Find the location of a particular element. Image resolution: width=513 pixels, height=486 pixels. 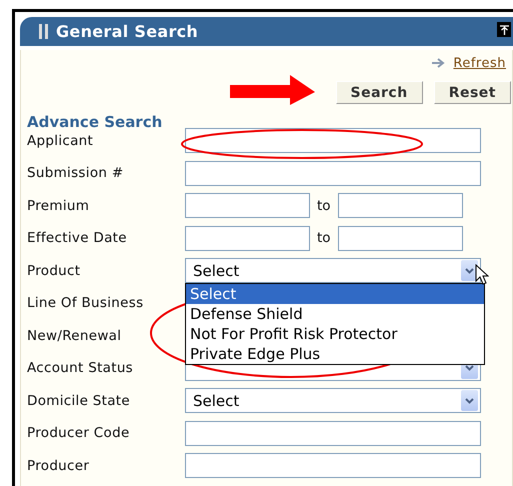

reset-button: Reset is located at coordinates (472, 92).